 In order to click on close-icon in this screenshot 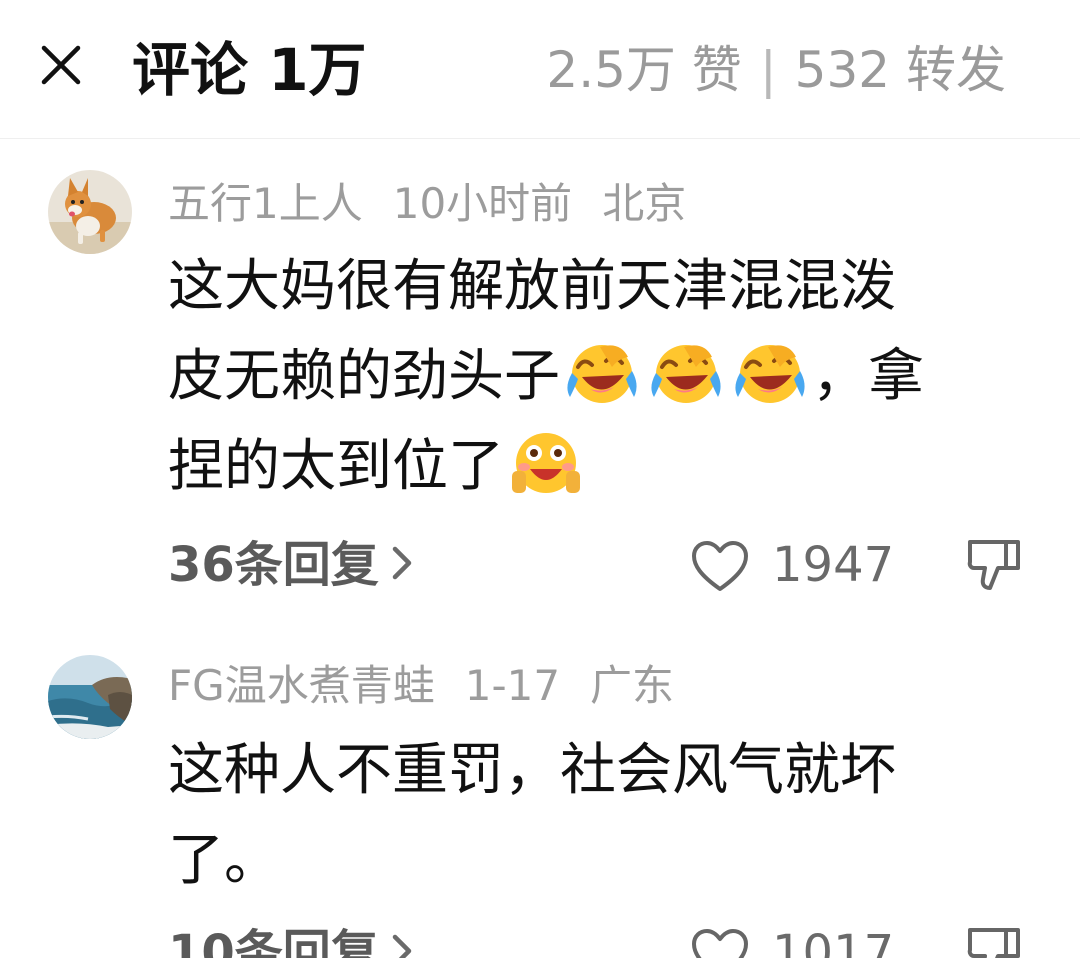, I will do `click(61, 65)`.